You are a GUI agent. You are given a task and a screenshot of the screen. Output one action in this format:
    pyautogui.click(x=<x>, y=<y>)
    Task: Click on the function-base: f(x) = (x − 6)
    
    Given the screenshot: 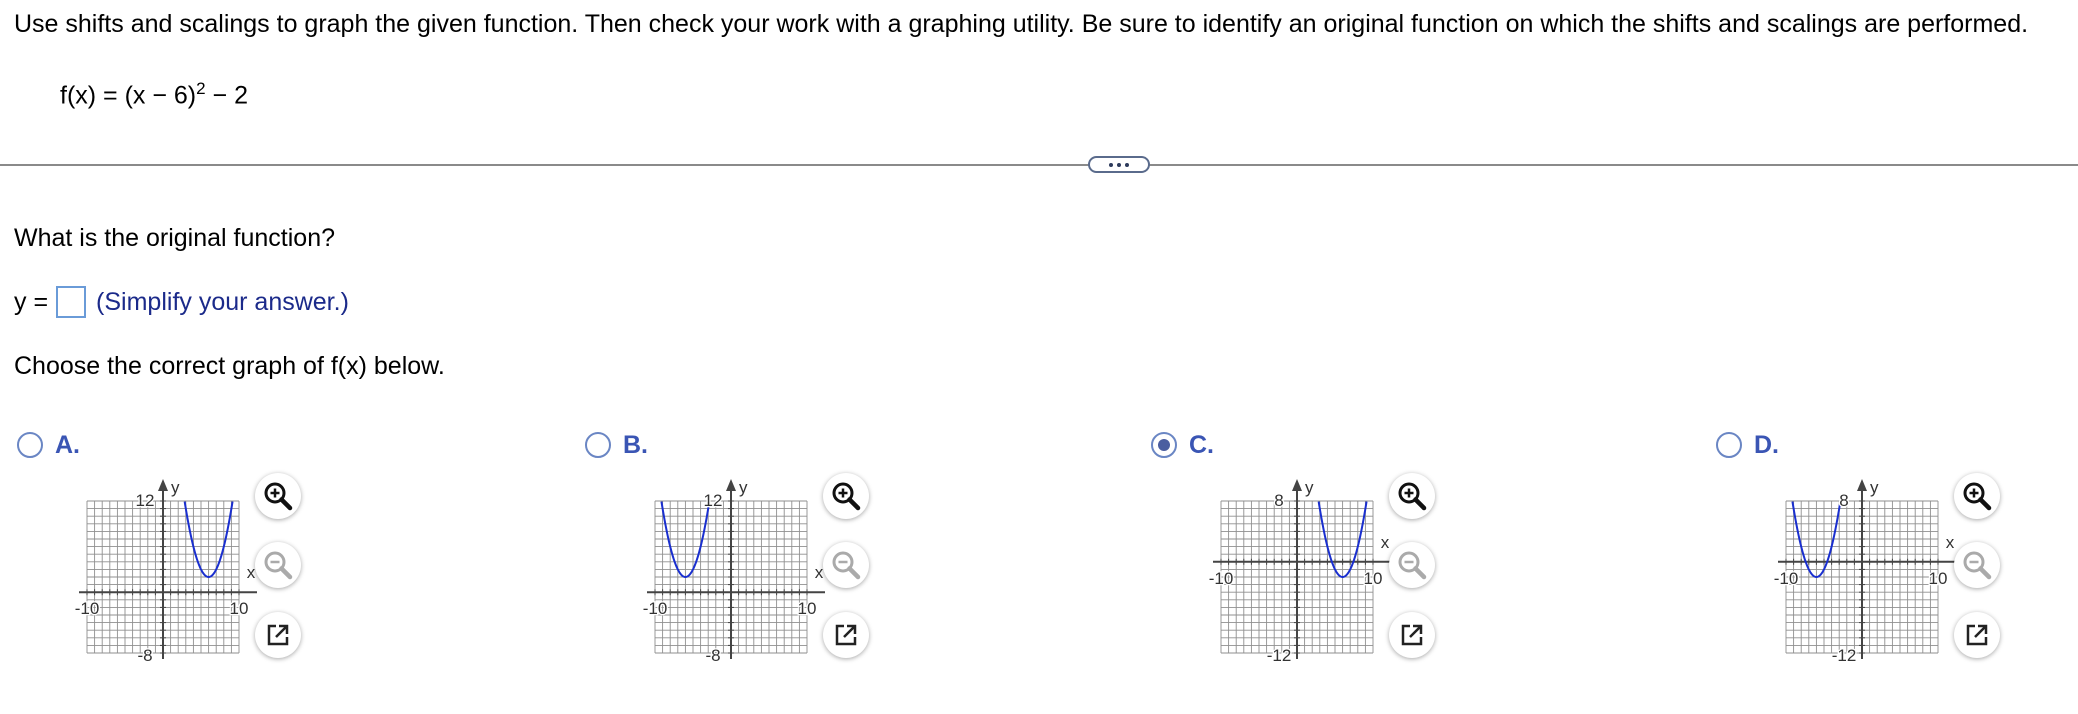 What is the action you would take?
    pyautogui.click(x=128, y=95)
    